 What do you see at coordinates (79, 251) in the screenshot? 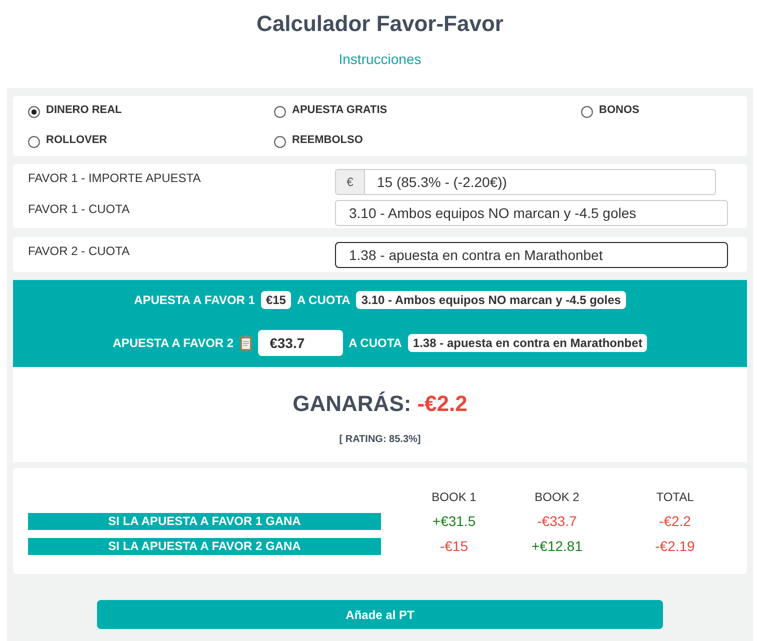
I see `field-label: FAVOR 2 - CUOTA` at bounding box center [79, 251].